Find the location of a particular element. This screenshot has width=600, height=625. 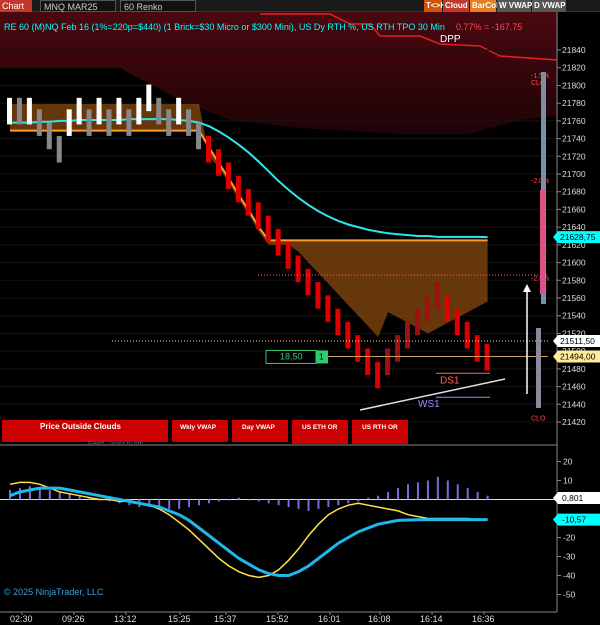

oscillator-tick-label: -50 is located at coordinates (569, 595).